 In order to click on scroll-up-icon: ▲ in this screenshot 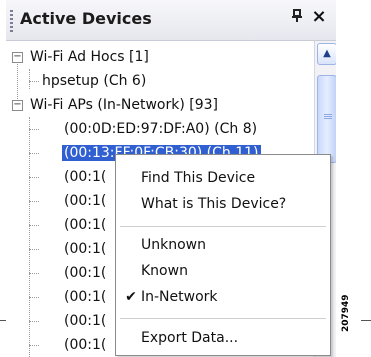, I will do `click(326, 54)`.